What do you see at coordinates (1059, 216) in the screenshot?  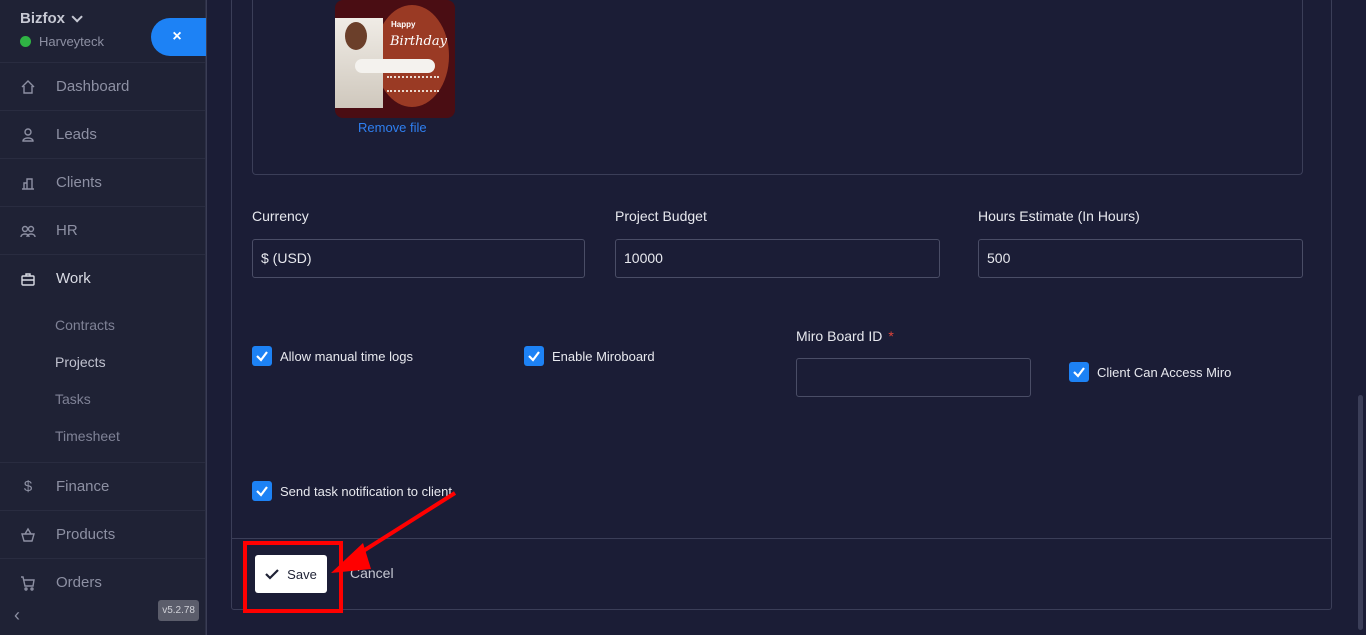 I see `hours-label: Hours Estimate (In Hours)` at bounding box center [1059, 216].